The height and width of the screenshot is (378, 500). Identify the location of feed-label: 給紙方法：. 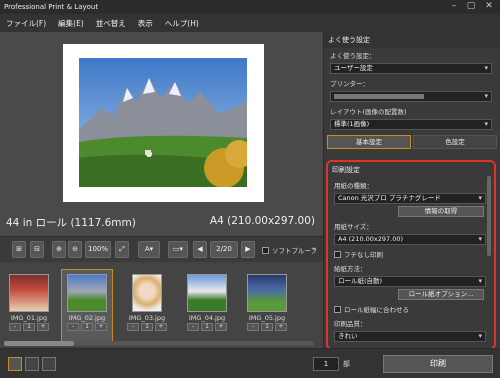
(350, 269).